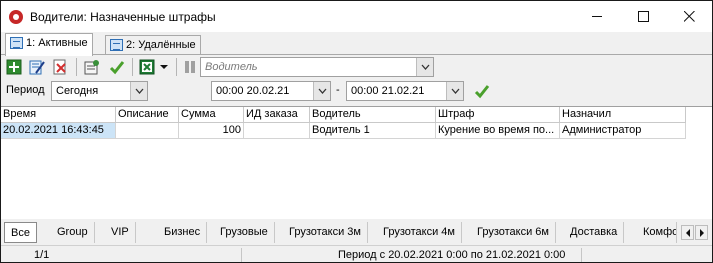  I want to click on tab-label: 2: Удалённые, so click(161, 45).